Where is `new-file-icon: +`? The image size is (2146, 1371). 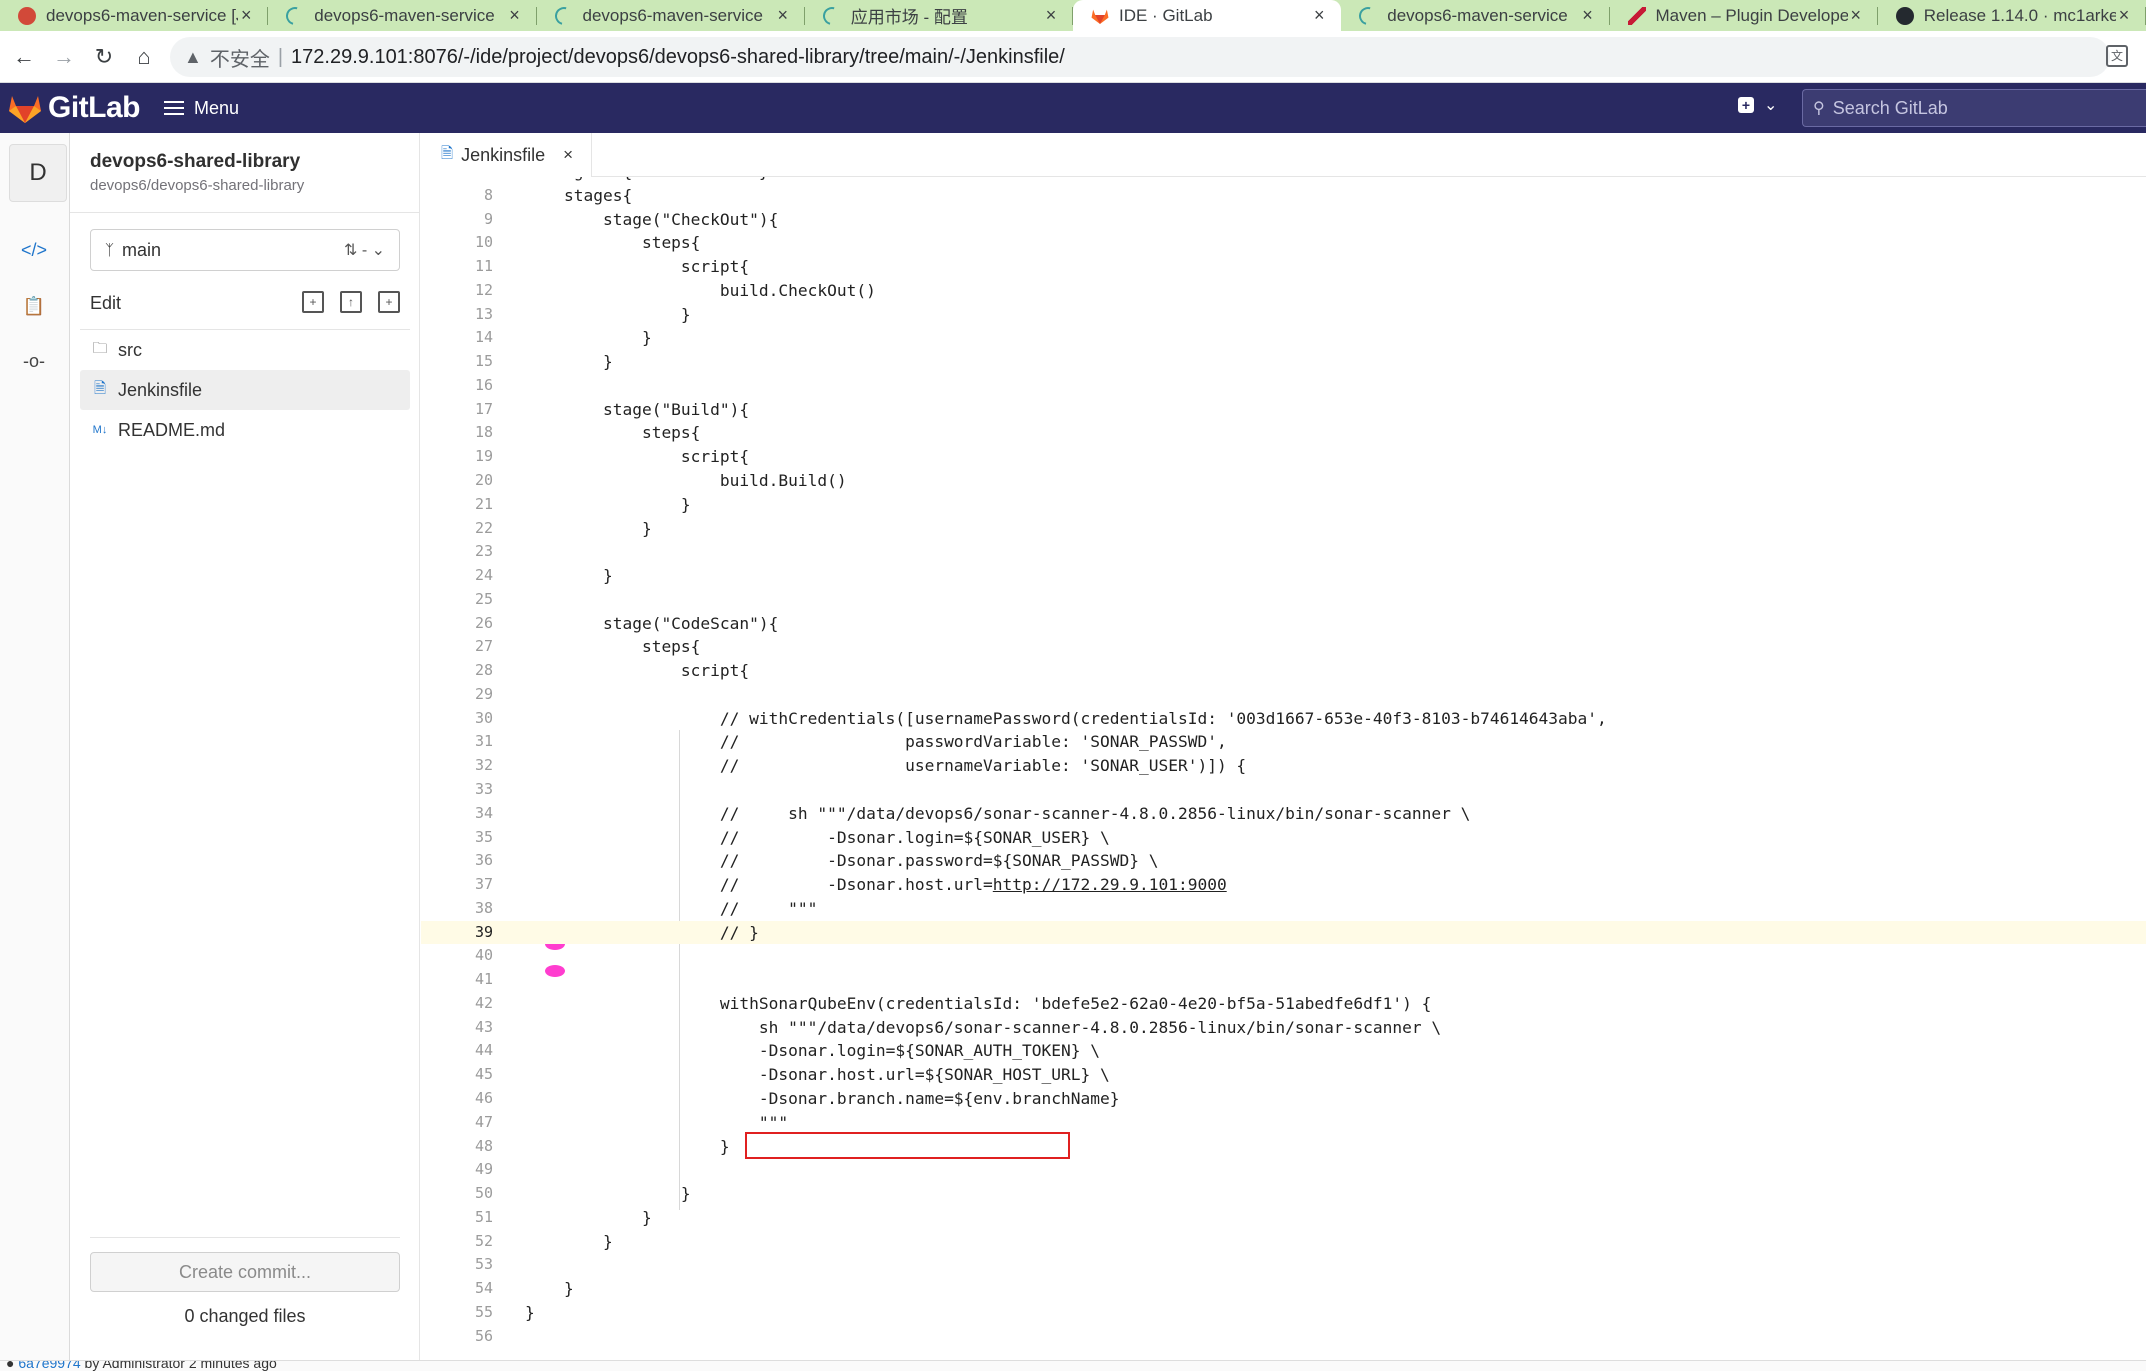 new-file-icon: + is located at coordinates (313, 302).